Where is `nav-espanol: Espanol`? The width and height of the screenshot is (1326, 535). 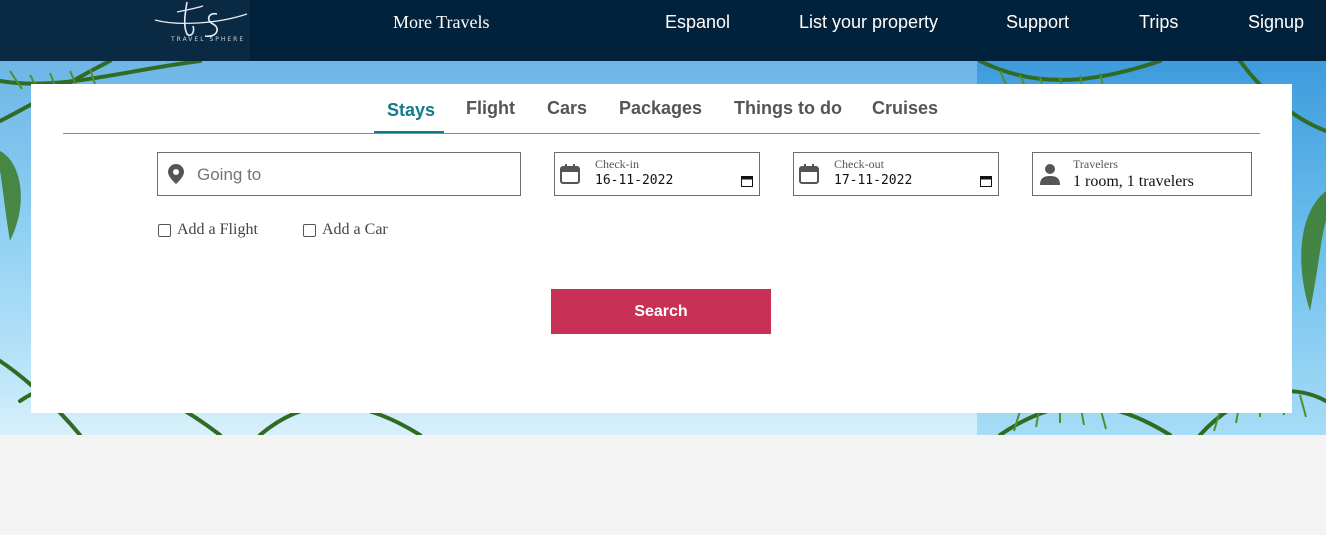
nav-espanol: Espanol is located at coordinates (697, 22).